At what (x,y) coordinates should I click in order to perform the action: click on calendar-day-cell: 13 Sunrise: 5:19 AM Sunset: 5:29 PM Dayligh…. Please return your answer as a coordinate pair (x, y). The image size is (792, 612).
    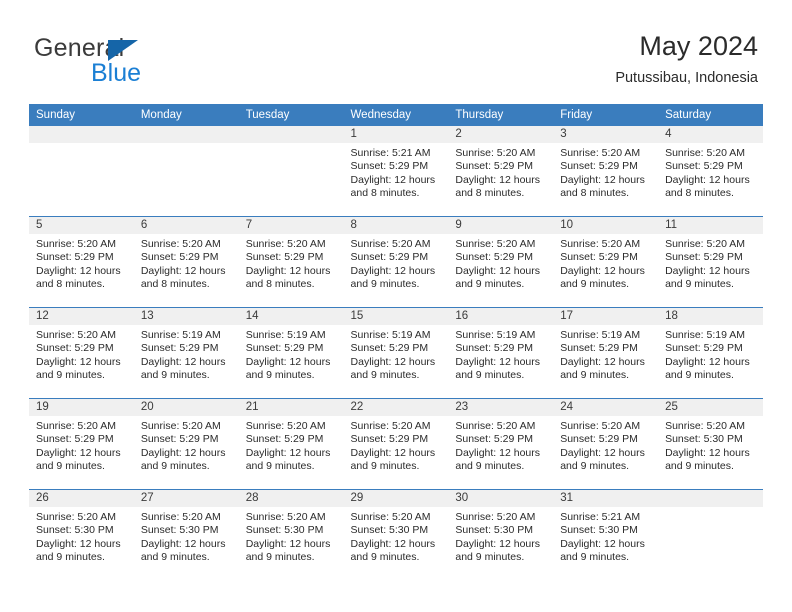
    Looking at the image, I should click on (186, 353).